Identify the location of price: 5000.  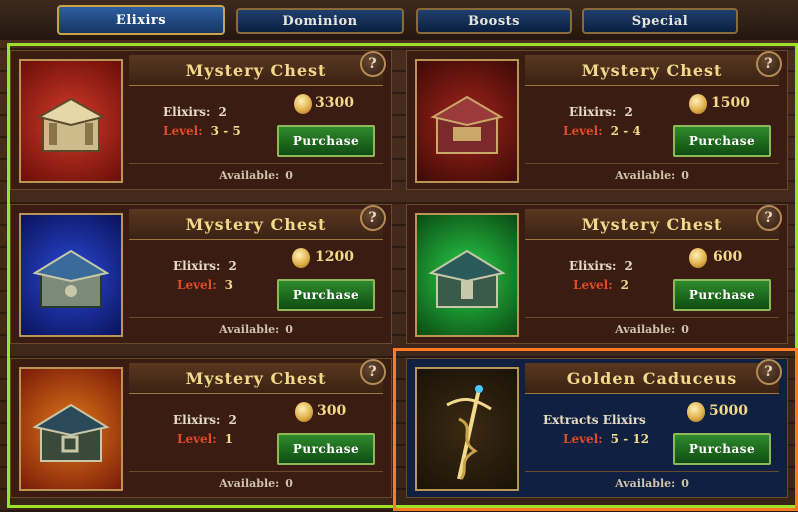
(728, 411).